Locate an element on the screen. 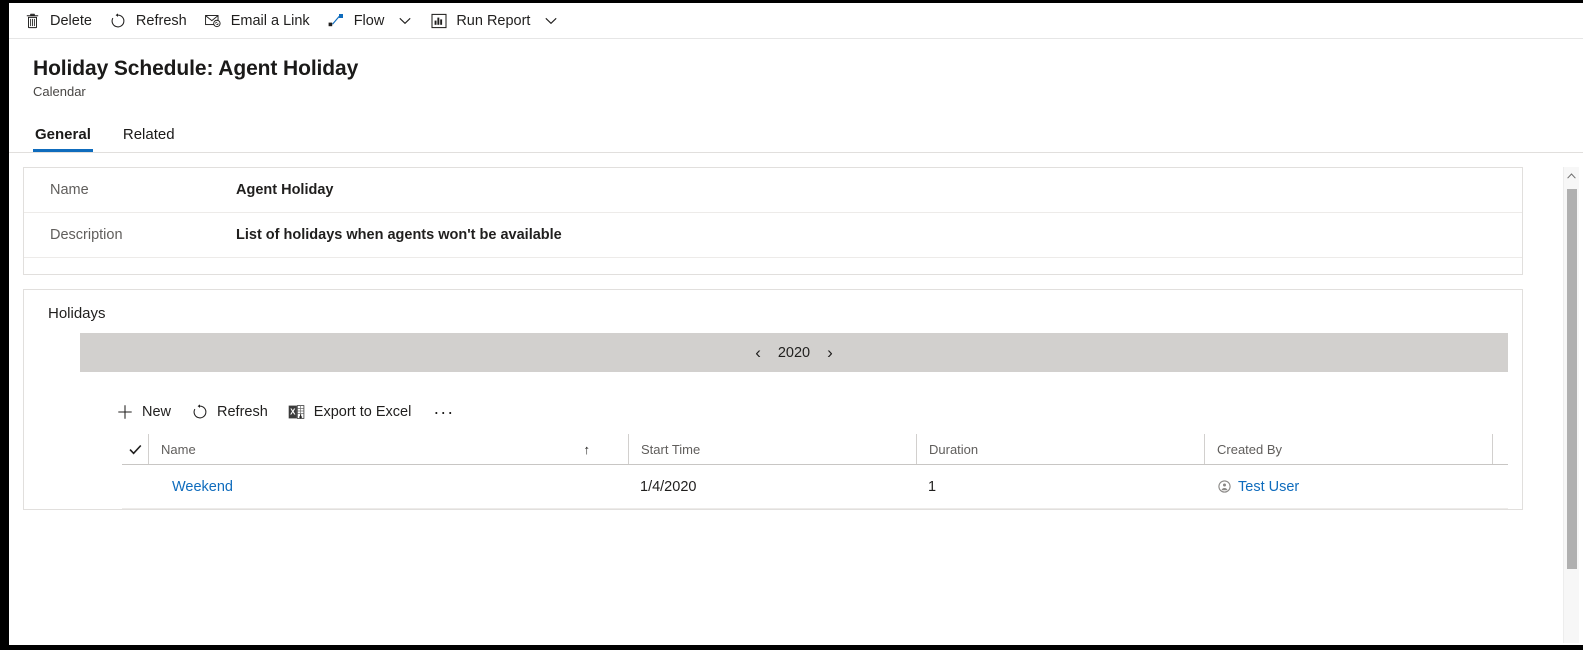 Image resolution: width=1583 pixels, height=650 pixels. column-header-name: Name ↑ is located at coordinates (388, 449).